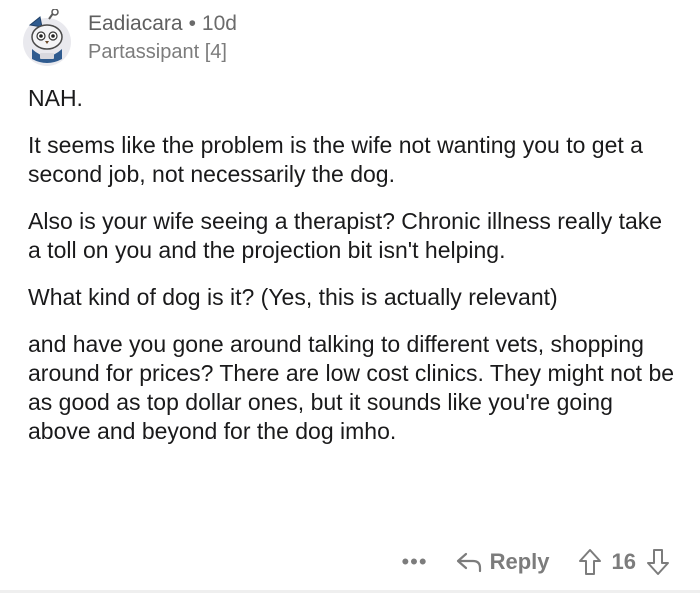  I want to click on downvote-arrow-icon, so click(658, 562).